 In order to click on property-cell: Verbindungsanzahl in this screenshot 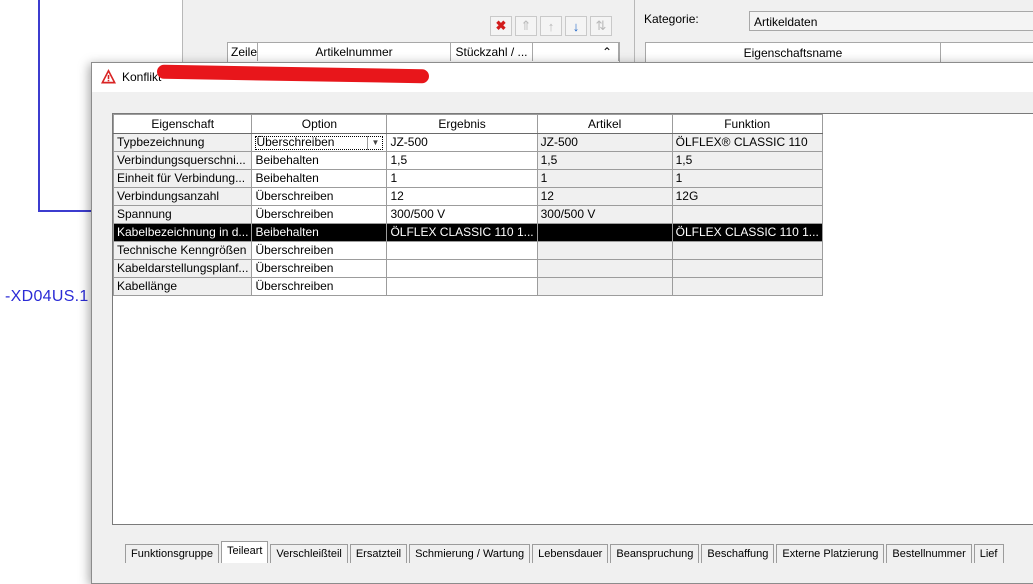, I will do `click(182, 196)`.